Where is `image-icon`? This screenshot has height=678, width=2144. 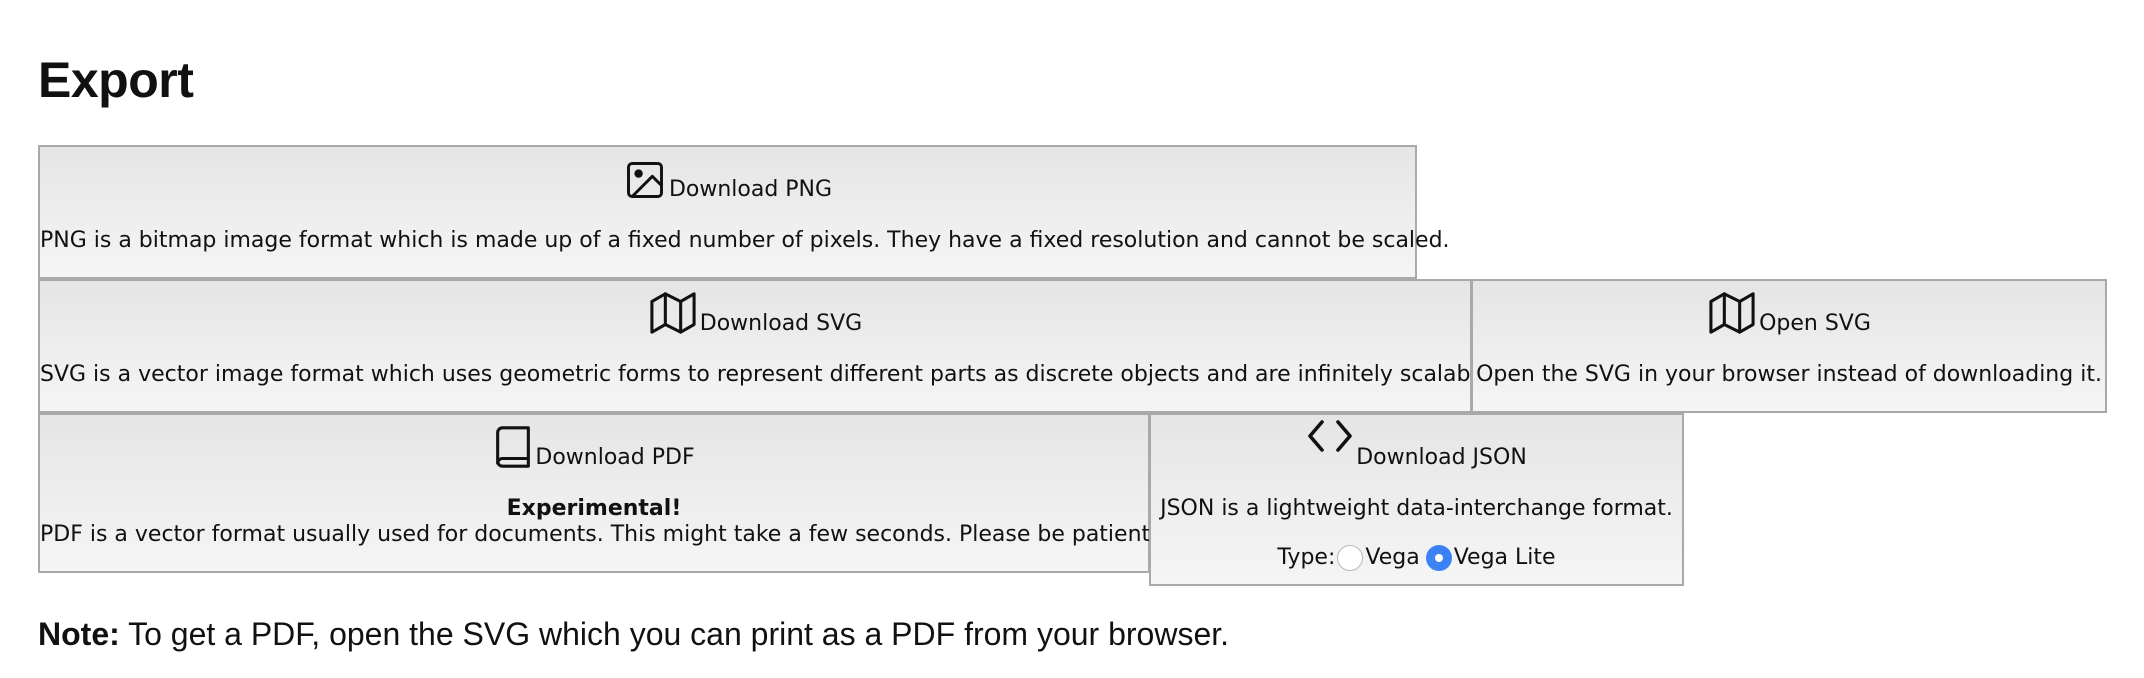 image-icon is located at coordinates (645, 180).